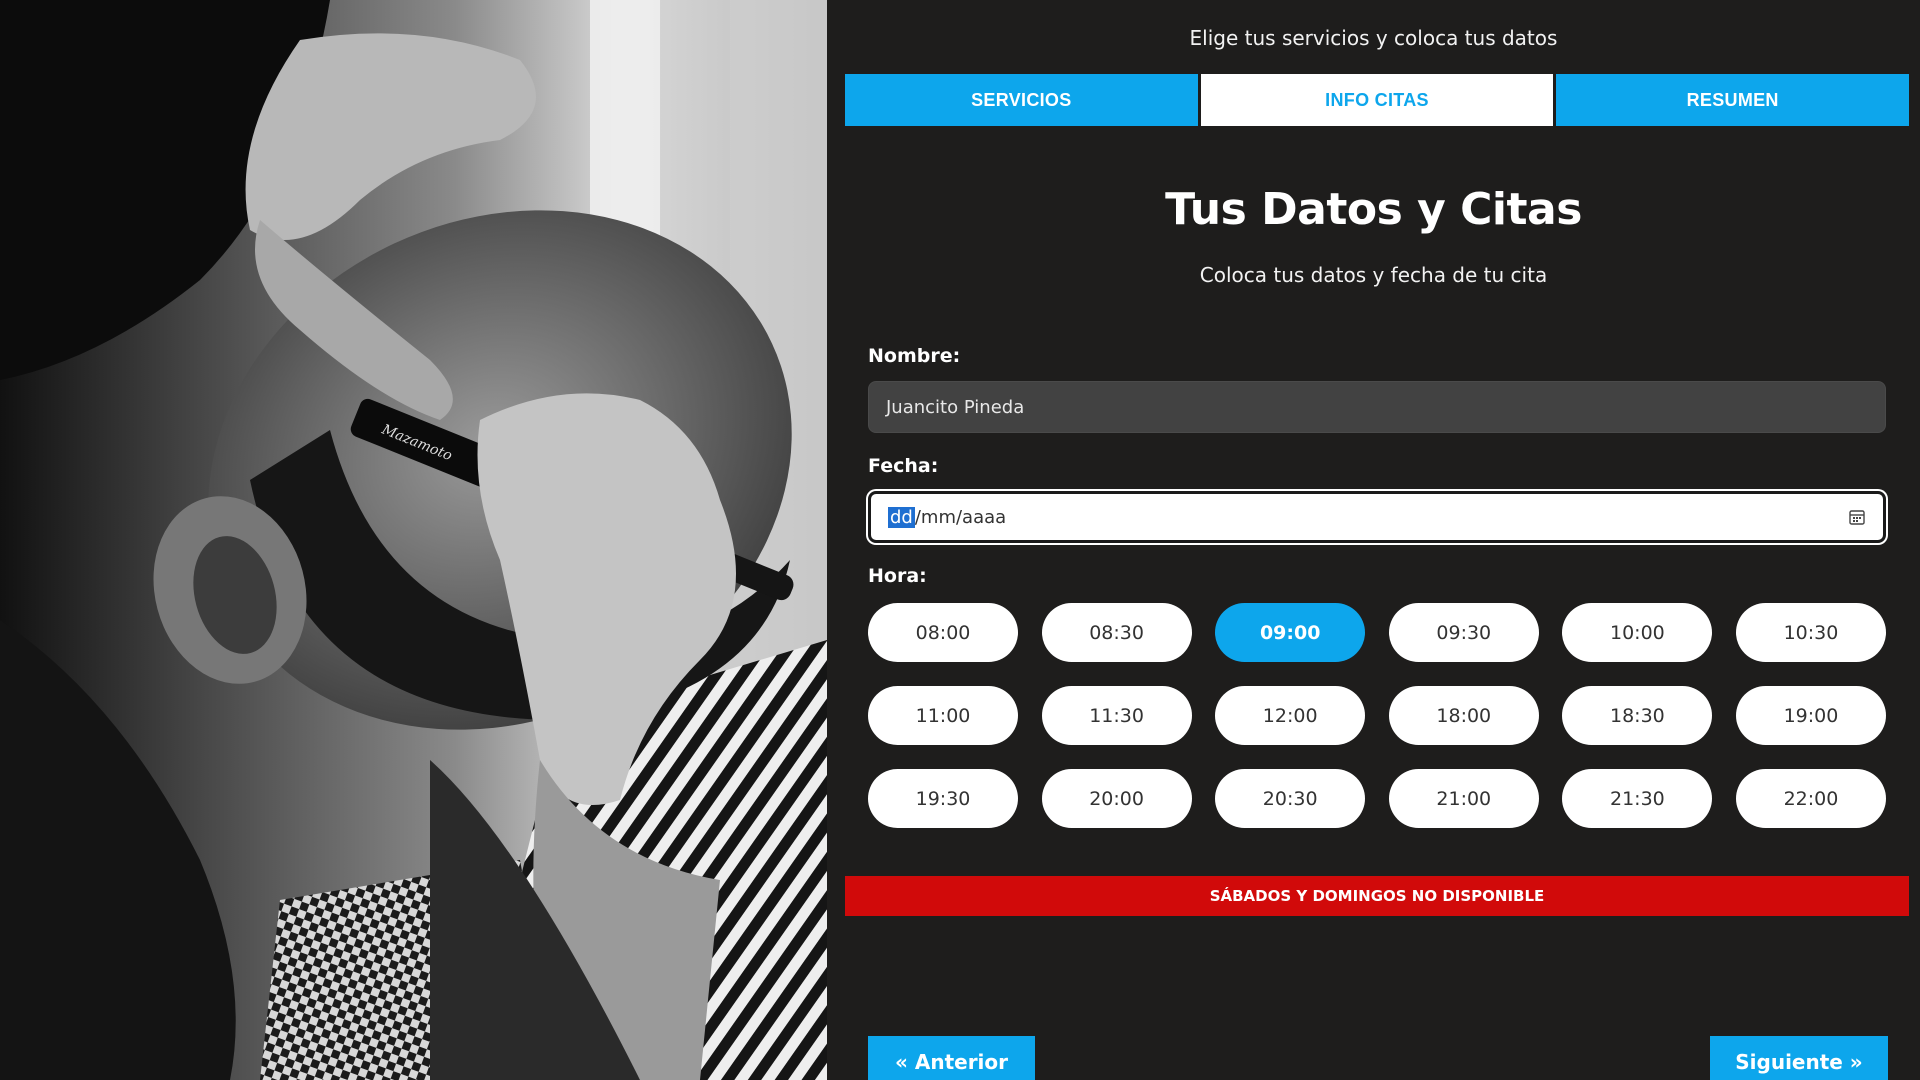 This screenshot has width=1920, height=1080. I want to click on weekend-alert: SÁBADOS Y DOMINGOS NO DISPONIBLE, so click(1377, 896).